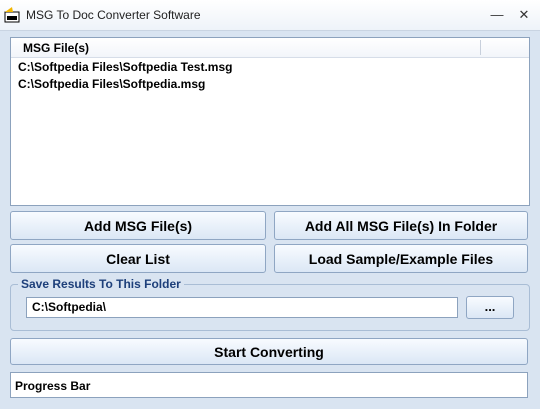 This screenshot has height=409, width=540. What do you see at coordinates (524, 15) in the screenshot?
I see `close-icon: ✕` at bounding box center [524, 15].